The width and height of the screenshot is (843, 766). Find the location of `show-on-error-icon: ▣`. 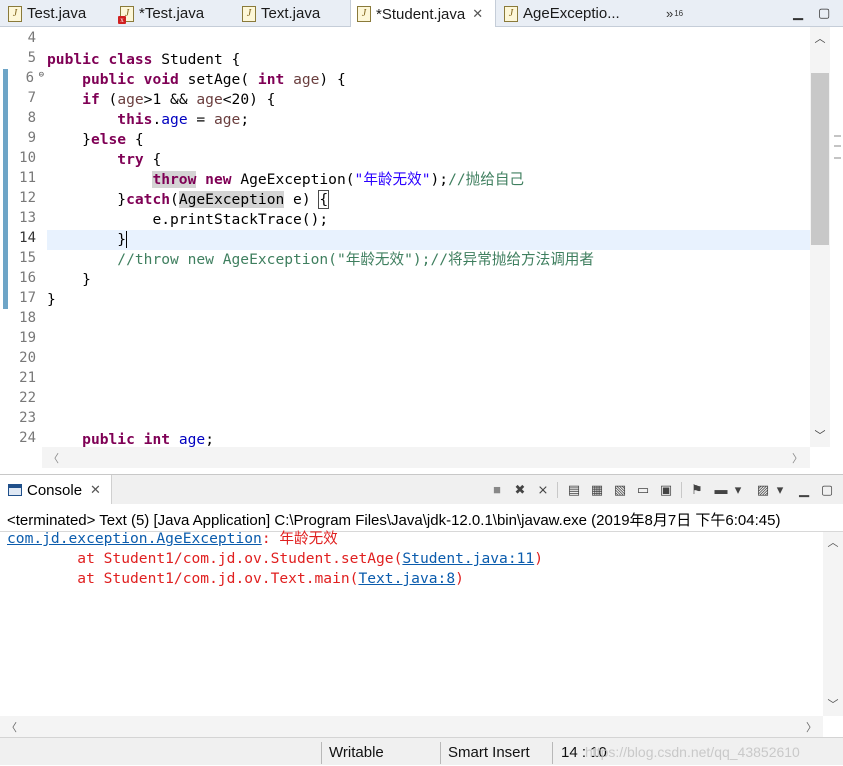

show-on-error-icon: ▣ is located at coordinates (666, 489).